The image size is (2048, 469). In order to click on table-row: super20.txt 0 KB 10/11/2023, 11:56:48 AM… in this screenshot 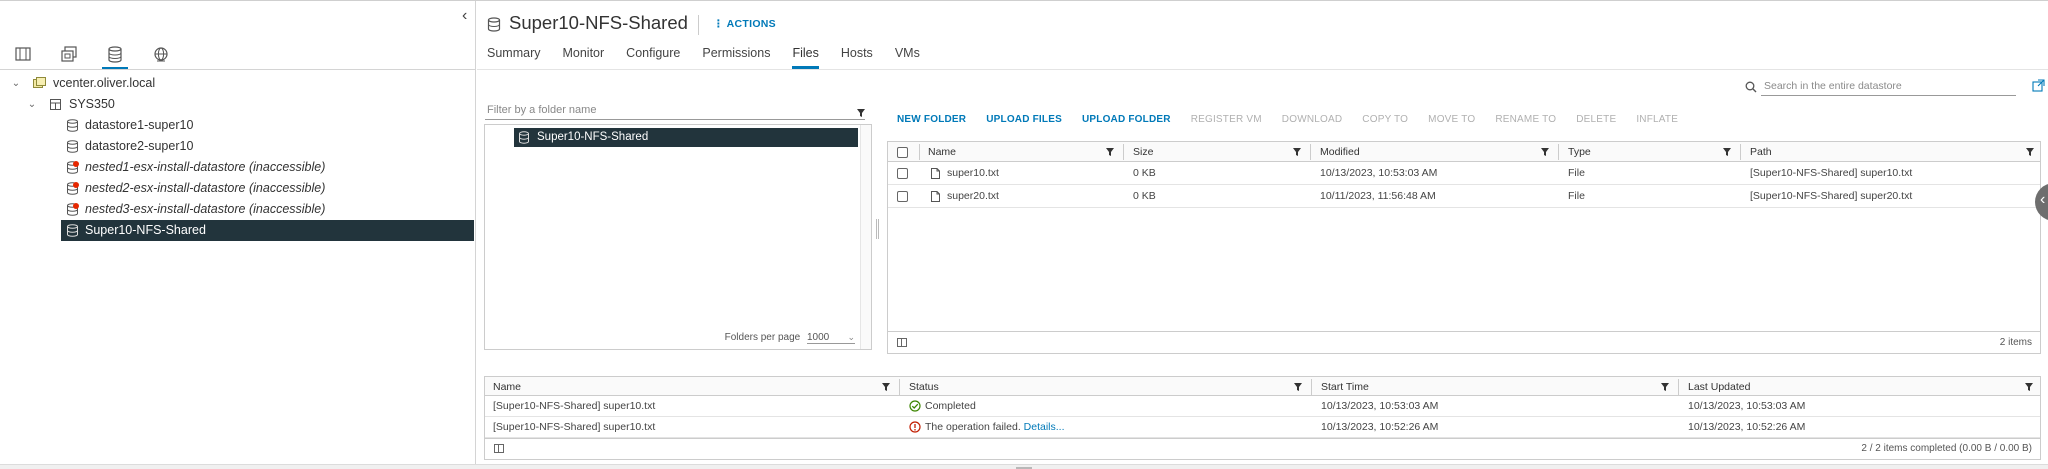, I will do `click(1464, 196)`.